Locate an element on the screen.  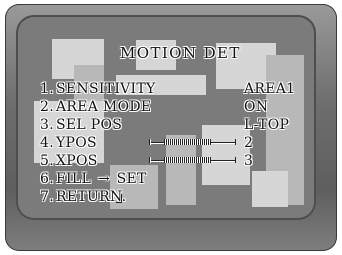
menu-item-value: 3 is located at coordinates (249, 161).